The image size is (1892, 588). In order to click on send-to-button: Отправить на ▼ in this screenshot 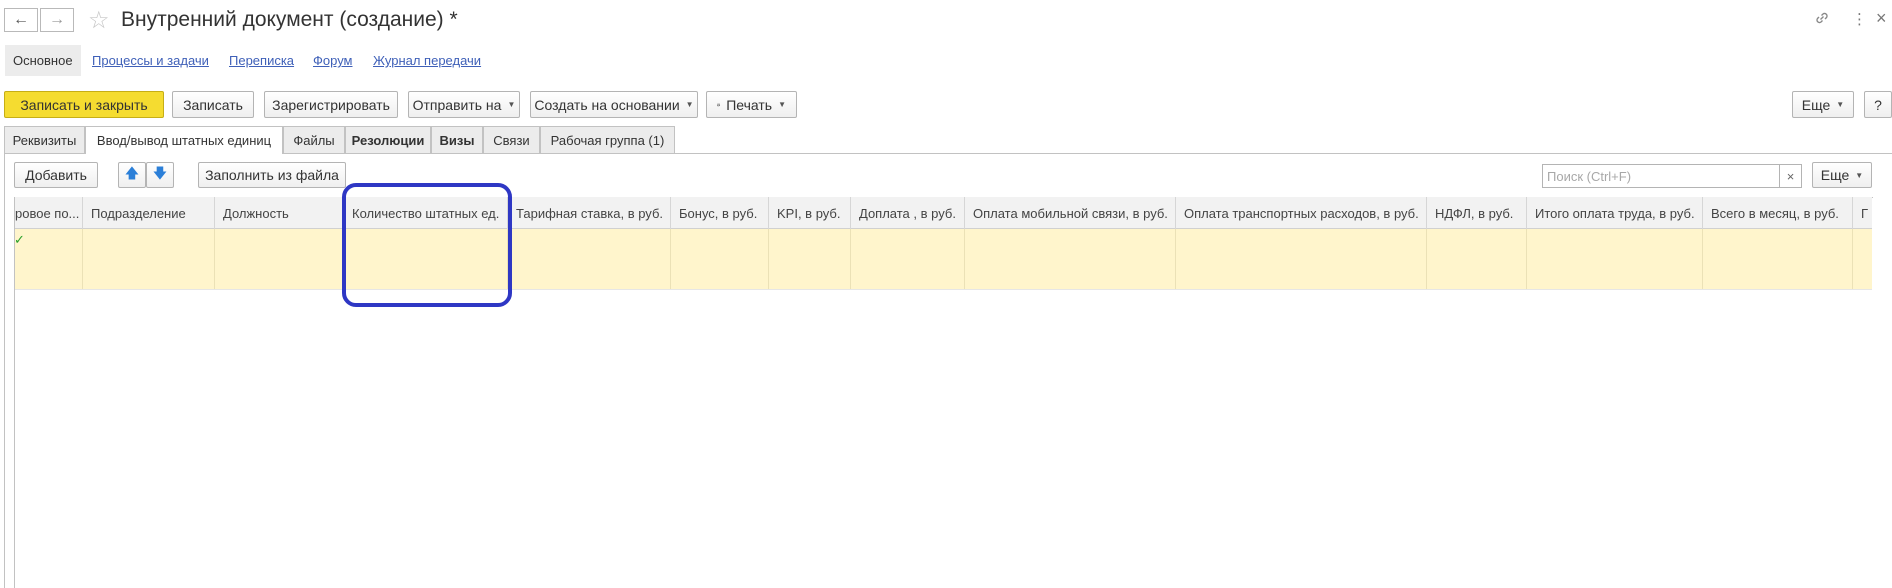, I will do `click(464, 104)`.